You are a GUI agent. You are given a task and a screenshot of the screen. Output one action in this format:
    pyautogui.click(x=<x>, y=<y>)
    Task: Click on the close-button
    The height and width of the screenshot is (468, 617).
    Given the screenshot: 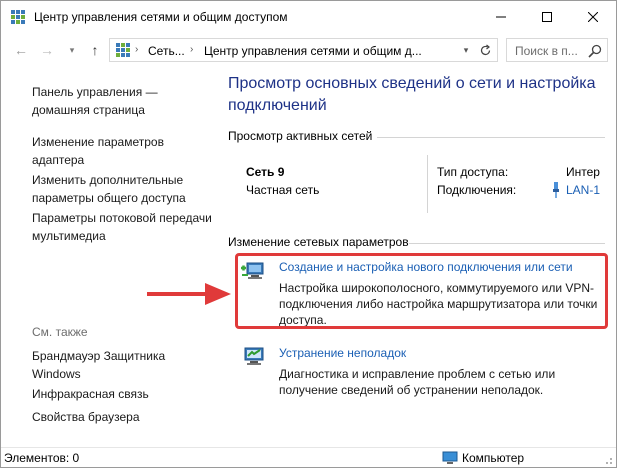 What is the action you would take?
    pyautogui.click(x=593, y=17)
    